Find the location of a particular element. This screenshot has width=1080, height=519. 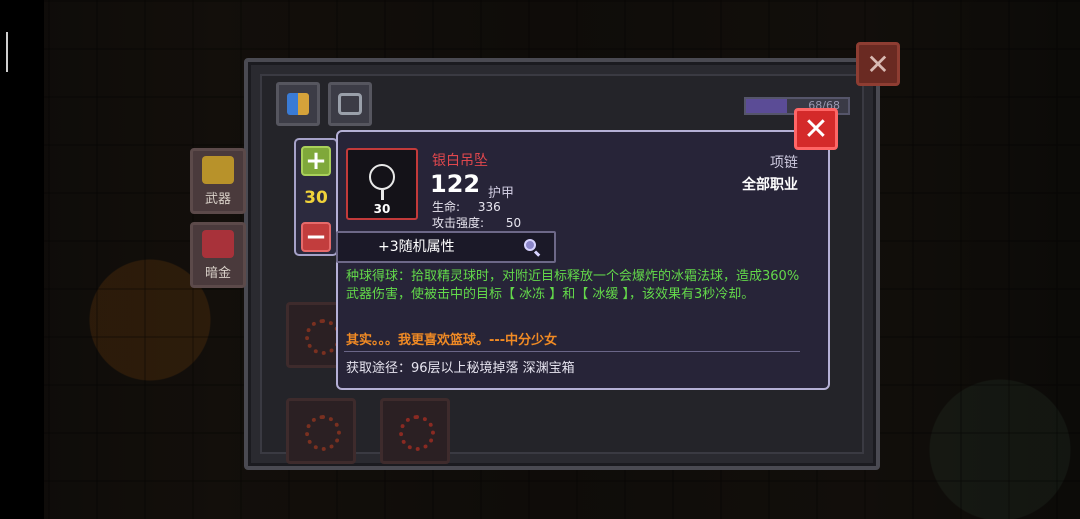

plus-icon: + is located at coordinates (316, 161).